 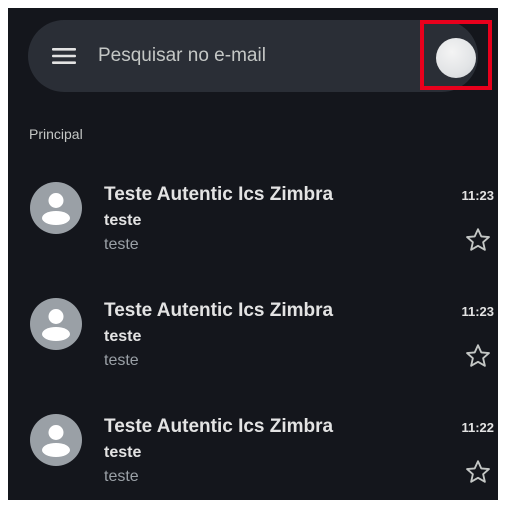 What do you see at coordinates (64, 56) in the screenshot?
I see `hamburger-menu-icon` at bounding box center [64, 56].